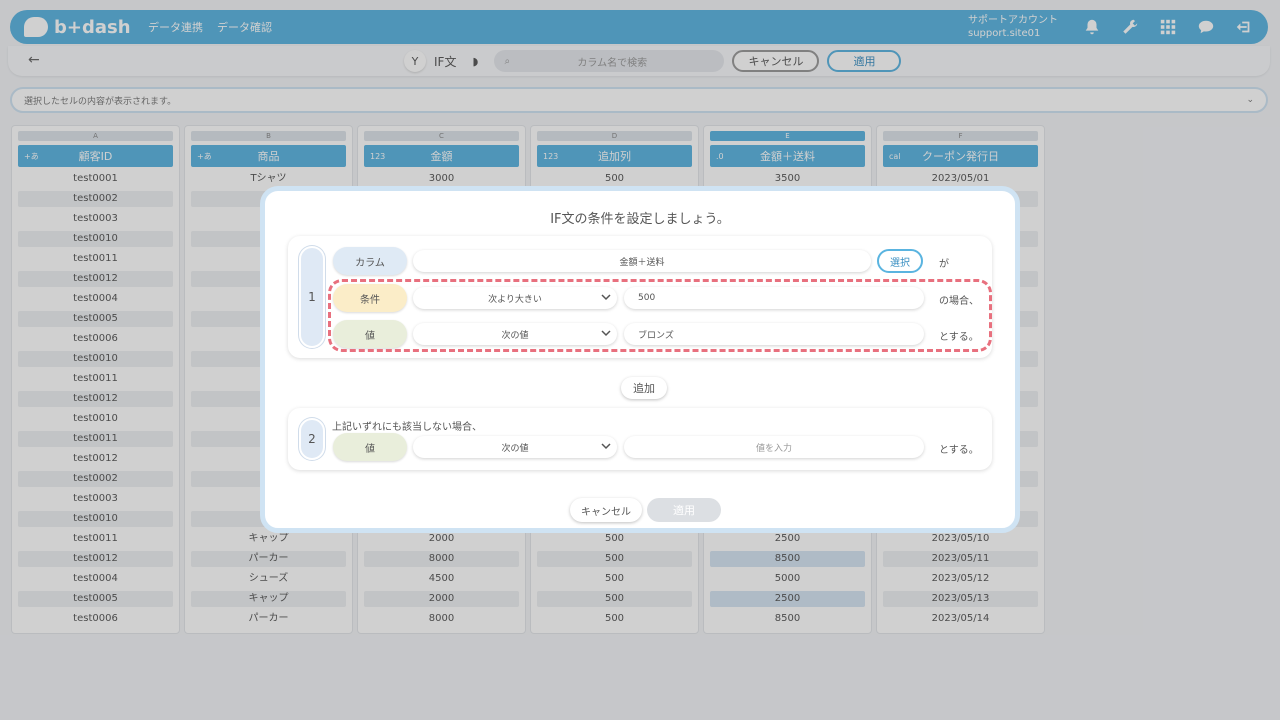 This screenshot has width=1280, height=720. What do you see at coordinates (606, 510) in the screenshot?
I see `dialog-cancel-button: キャンセル` at bounding box center [606, 510].